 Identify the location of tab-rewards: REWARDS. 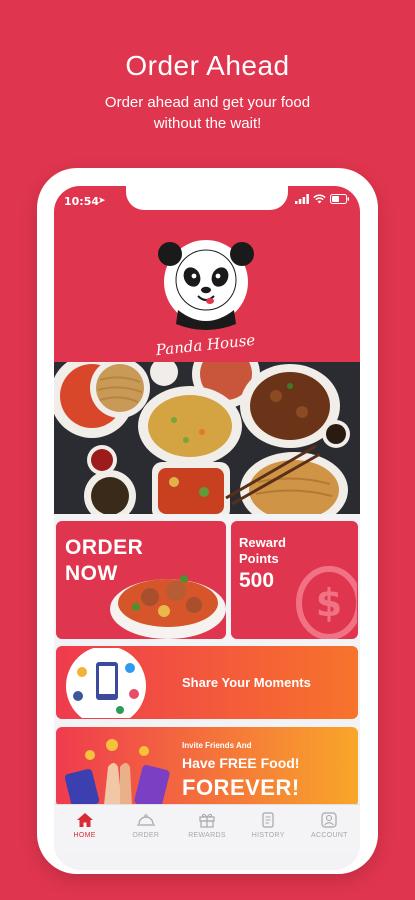
(206, 829).